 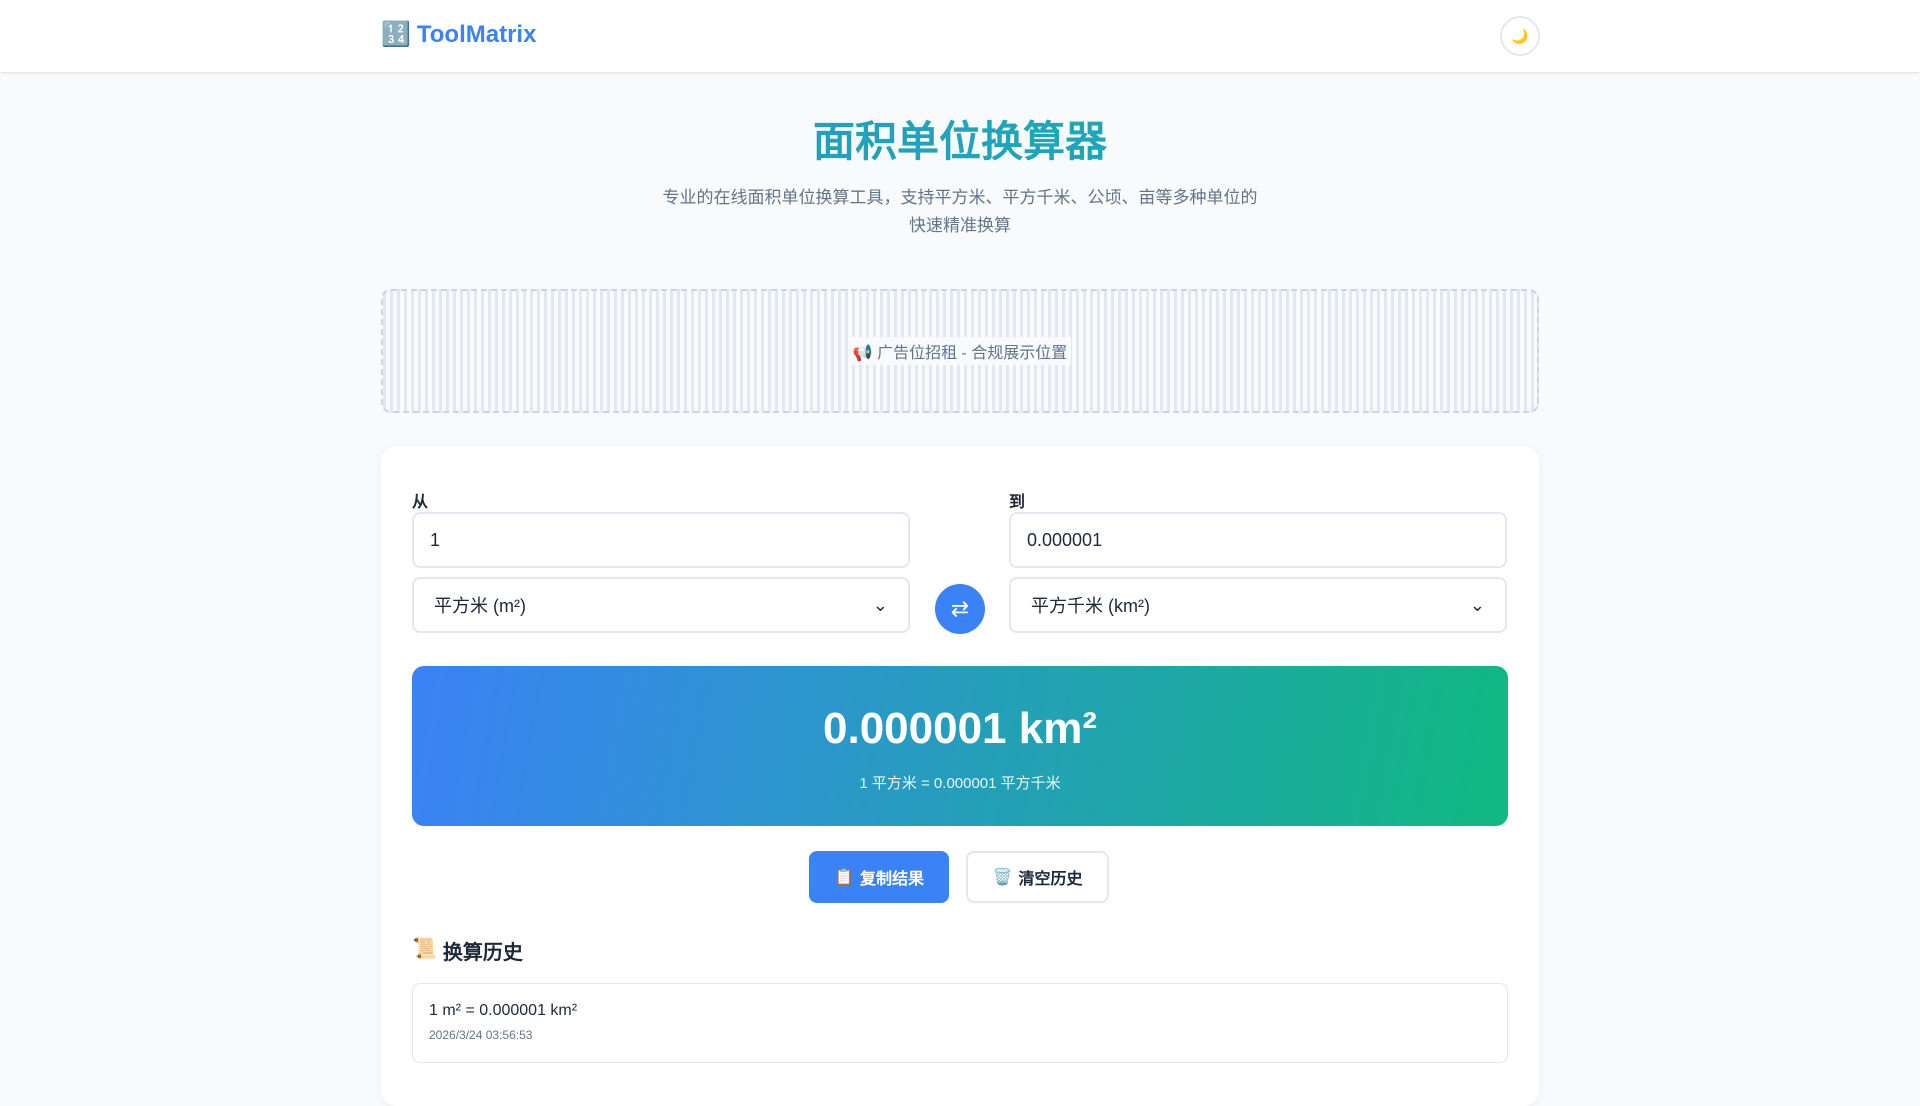 What do you see at coordinates (844, 877) in the screenshot?
I see `clipboard-icon: 📋` at bounding box center [844, 877].